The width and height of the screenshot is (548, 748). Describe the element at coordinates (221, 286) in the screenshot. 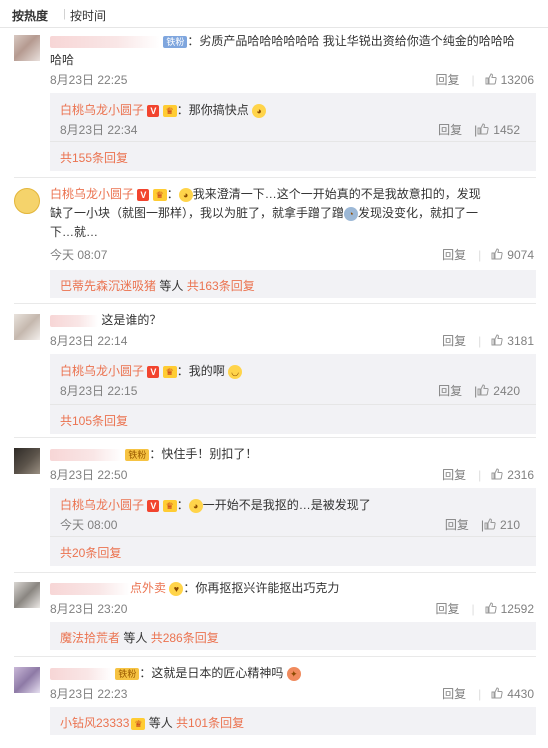

I see `more-replies-count: 共163条回复` at that location.